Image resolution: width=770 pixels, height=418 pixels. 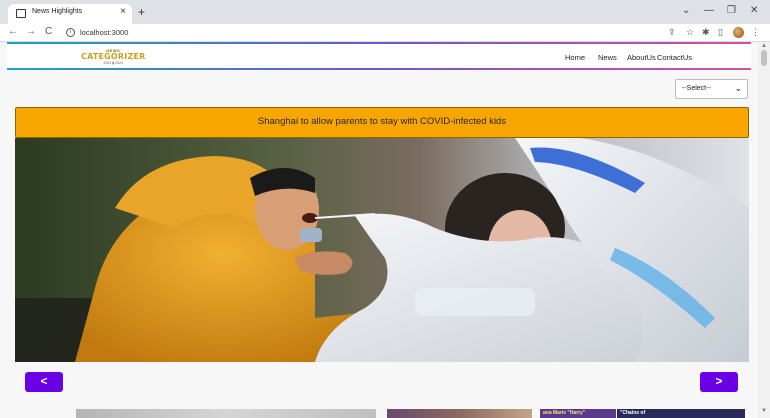 What do you see at coordinates (385, 12) in the screenshot?
I see `browser-tabbar: News Highlights × + ⌄ — ❐ ✕` at bounding box center [385, 12].